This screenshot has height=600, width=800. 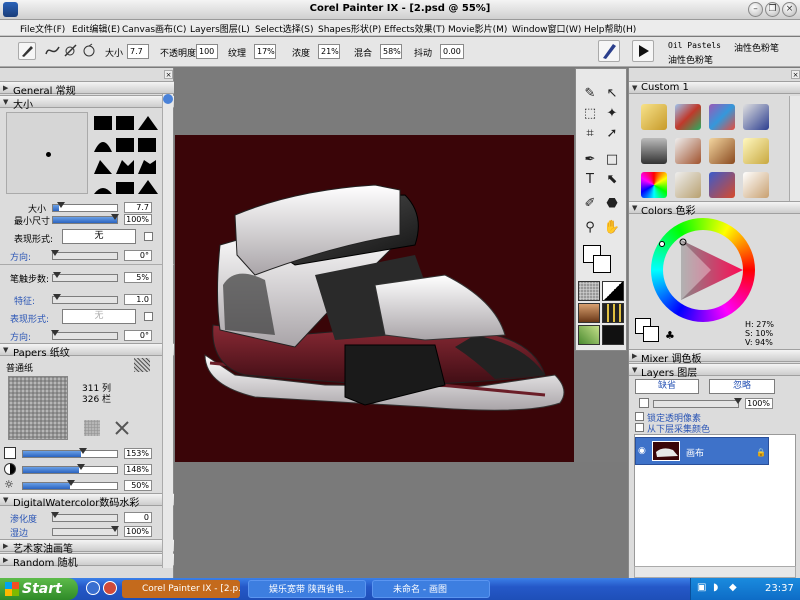 I want to click on clone-color-icon: ♣, so click(x=671, y=336).